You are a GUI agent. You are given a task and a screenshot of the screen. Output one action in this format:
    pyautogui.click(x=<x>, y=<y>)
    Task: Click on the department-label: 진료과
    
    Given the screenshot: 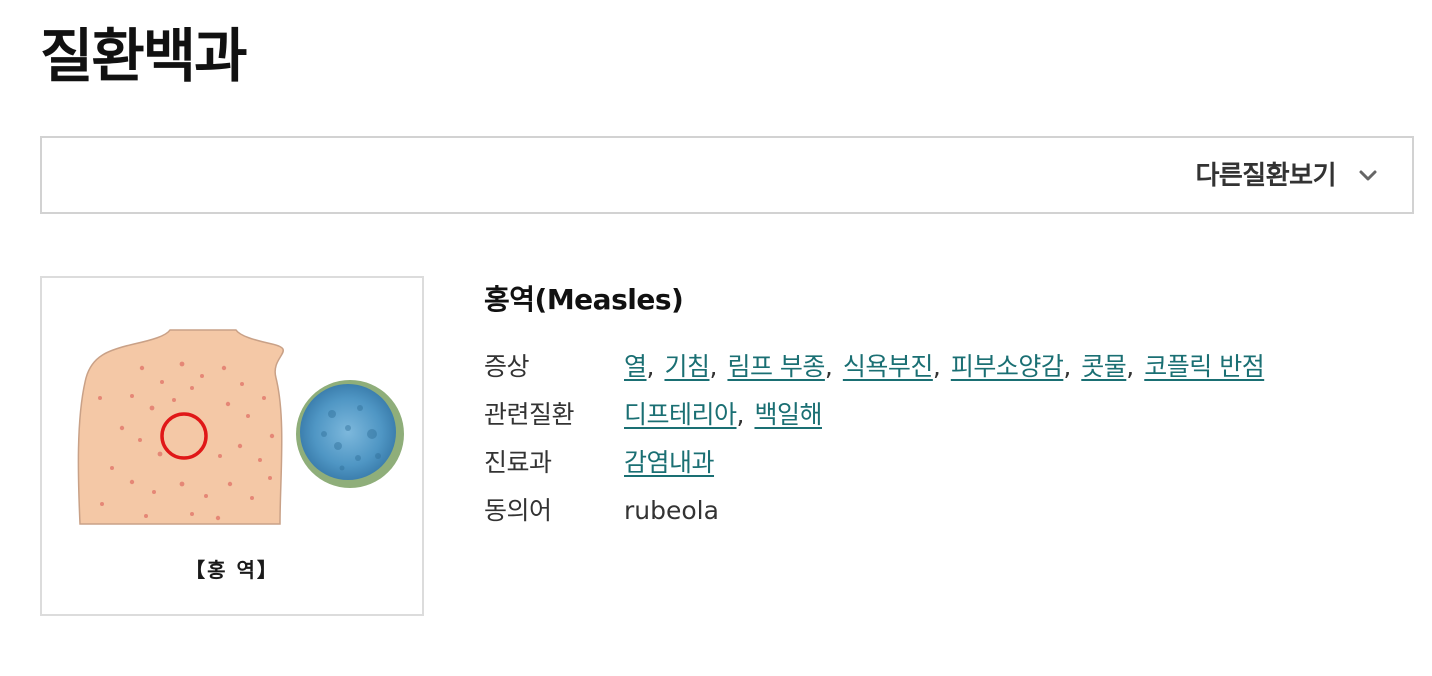 What is the action you would take?
    pyautogui.click(x=518, y=462)
    